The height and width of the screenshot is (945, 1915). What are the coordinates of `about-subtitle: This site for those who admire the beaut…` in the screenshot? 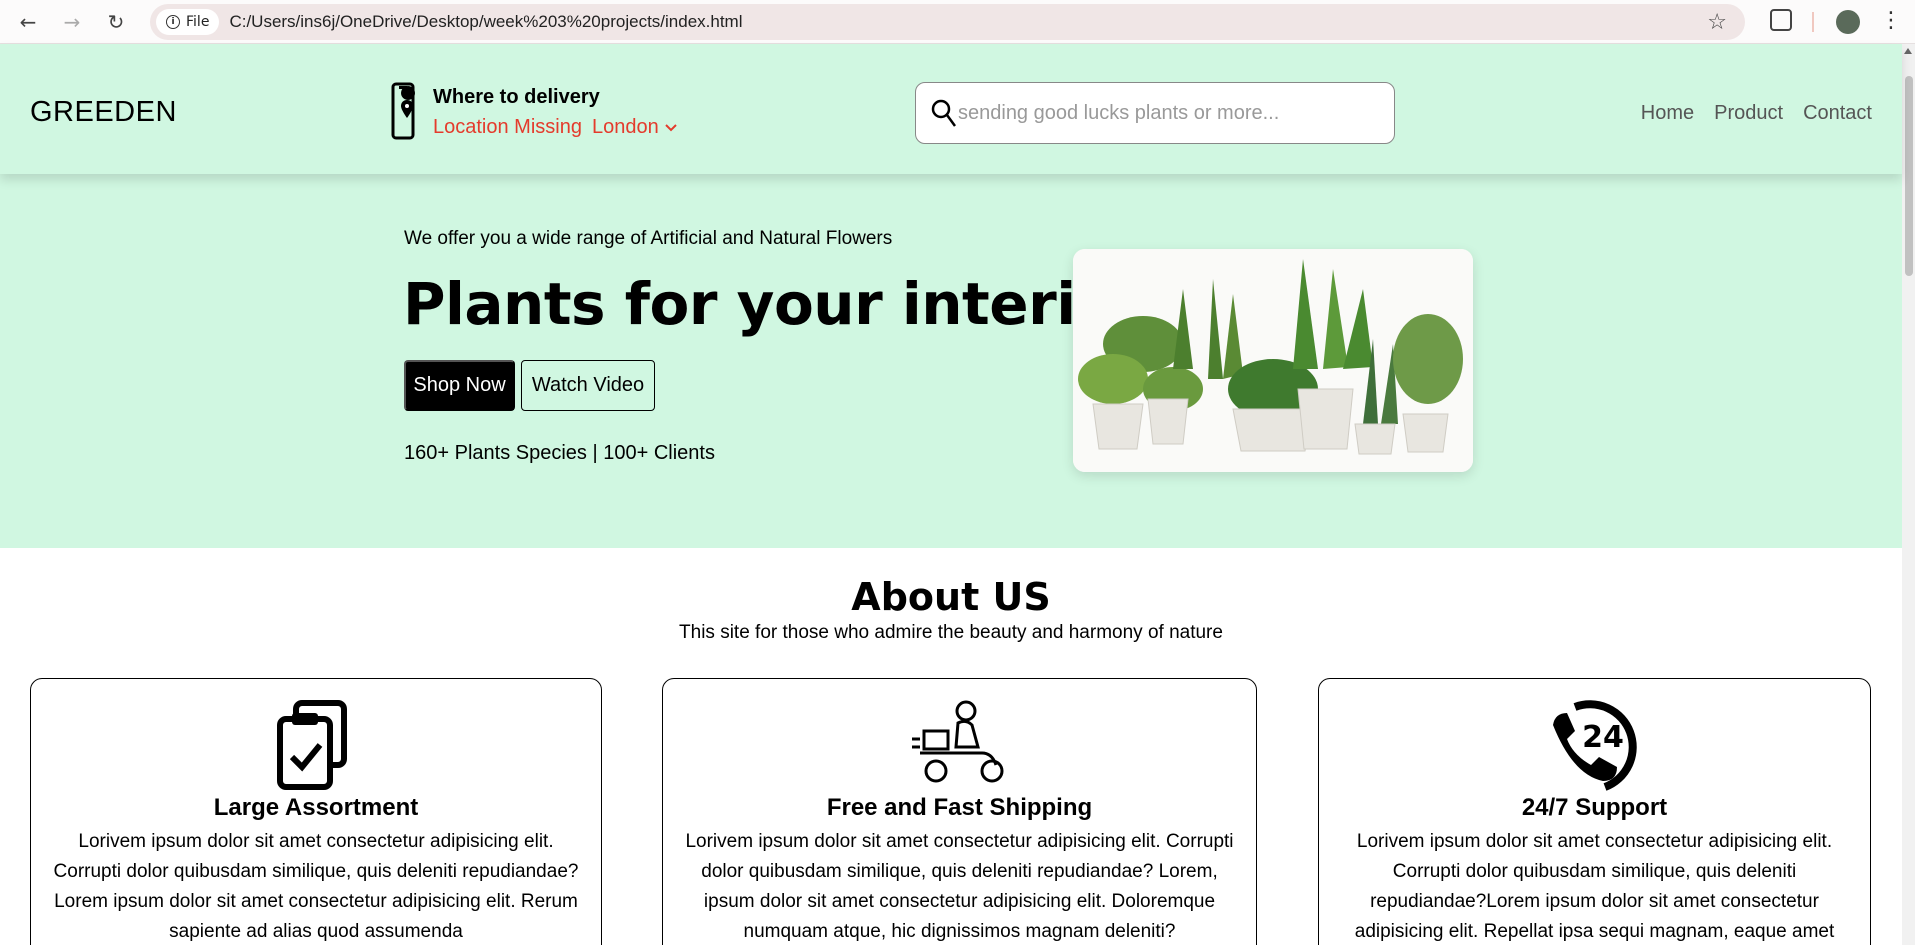 It's located at (951, 632).